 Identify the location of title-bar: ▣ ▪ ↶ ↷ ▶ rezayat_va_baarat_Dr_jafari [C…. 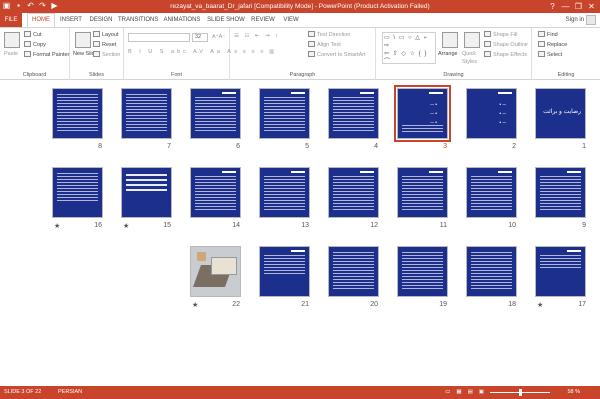
(300, 6).